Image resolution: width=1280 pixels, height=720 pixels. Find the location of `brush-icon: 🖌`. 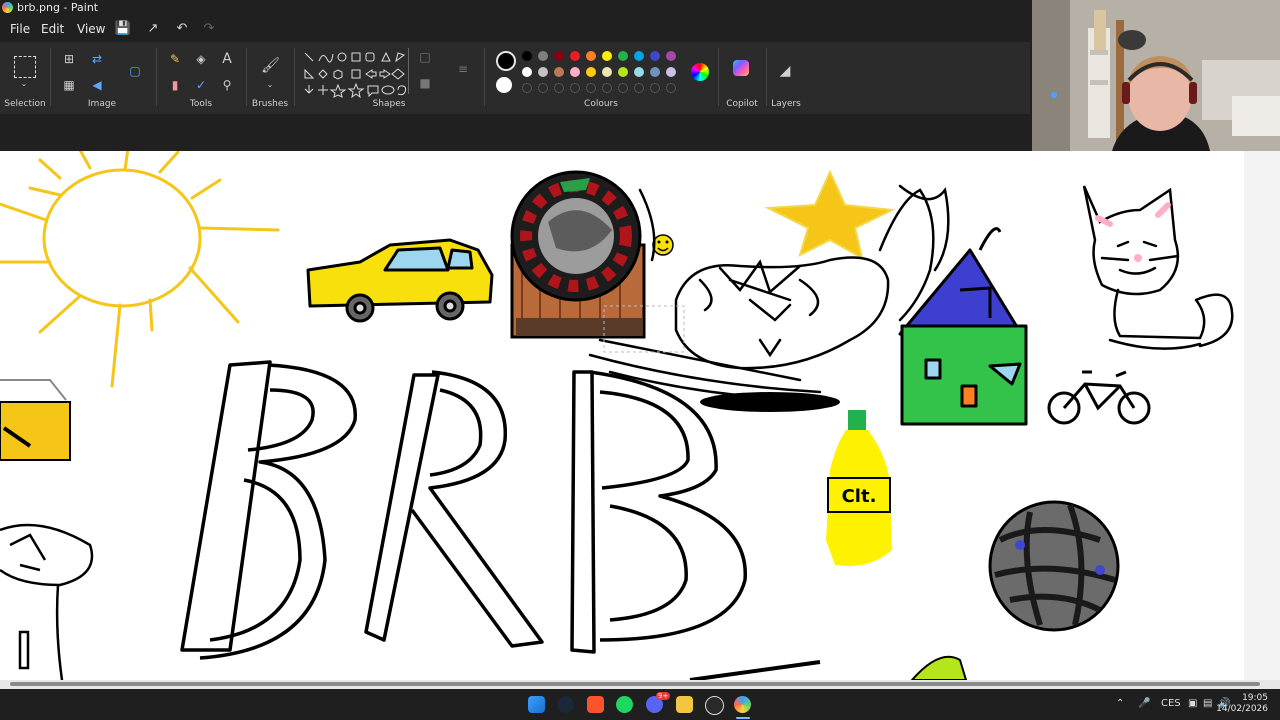

brush-icon: 🖌 is located at coordinates (270, 65).